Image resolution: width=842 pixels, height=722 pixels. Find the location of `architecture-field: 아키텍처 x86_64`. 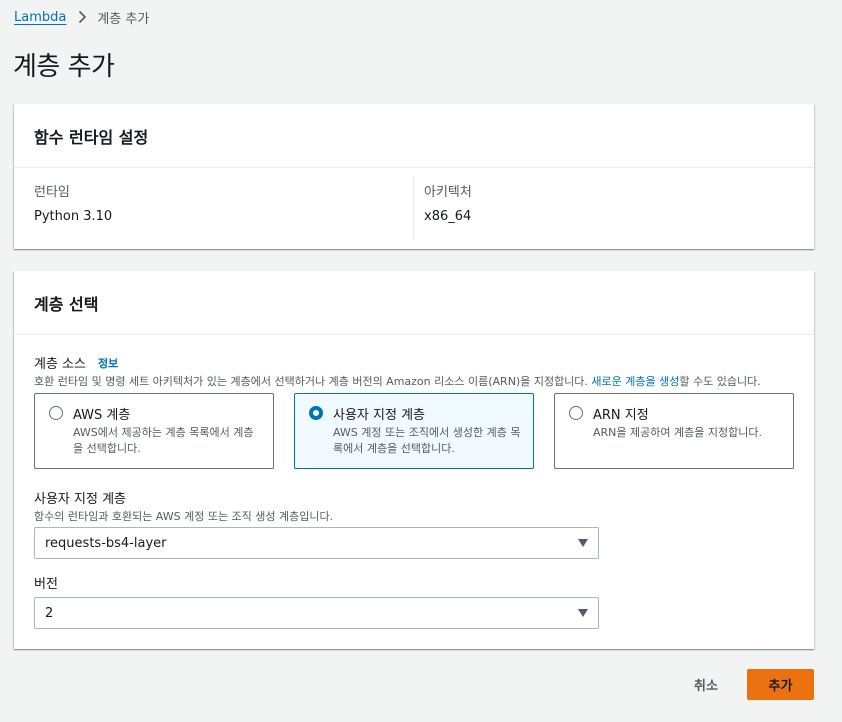

architecture-field: 아키텍처 x86_64 is located at coordinates (448, 205).